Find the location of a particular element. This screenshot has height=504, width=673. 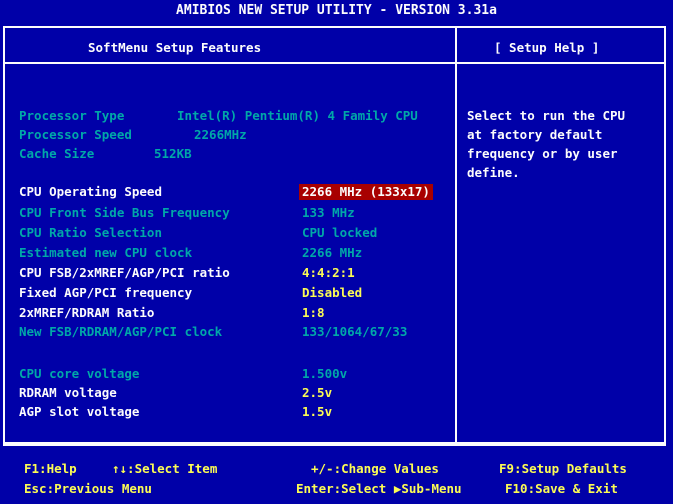

setting-fixed-agp-pci-value: Disabled is located at coordinates (332, 293).